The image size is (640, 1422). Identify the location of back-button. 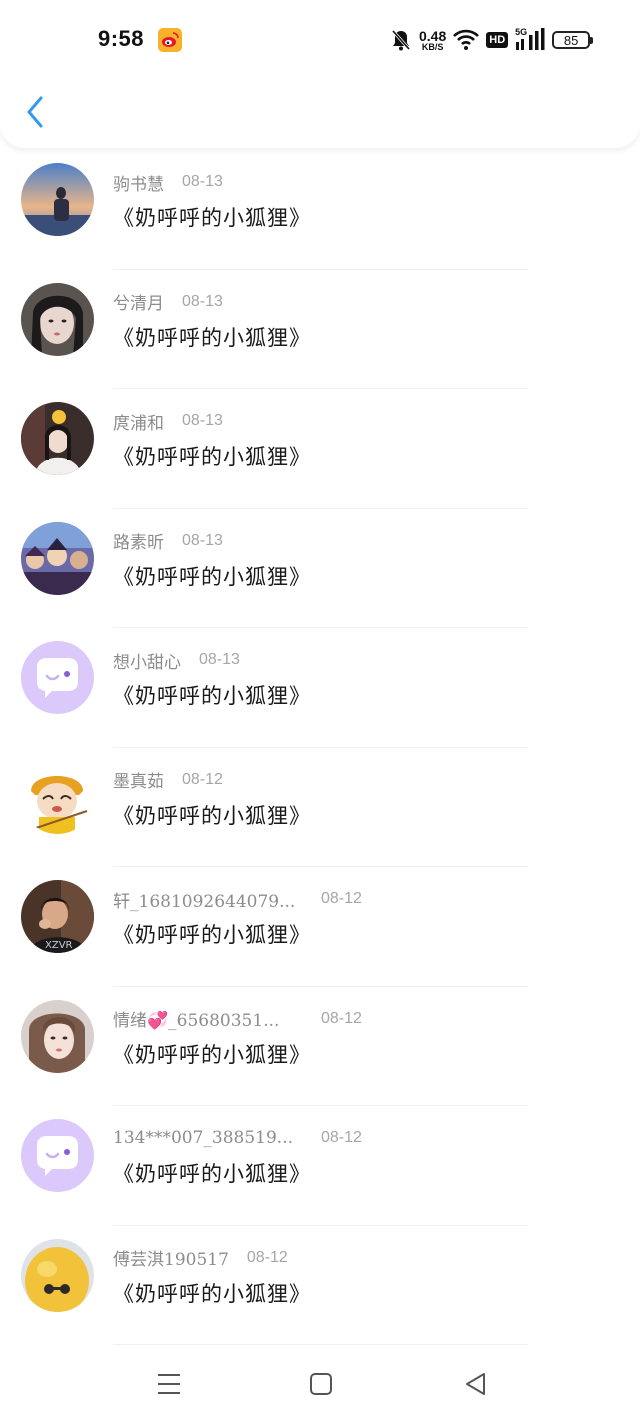
(35, 112).